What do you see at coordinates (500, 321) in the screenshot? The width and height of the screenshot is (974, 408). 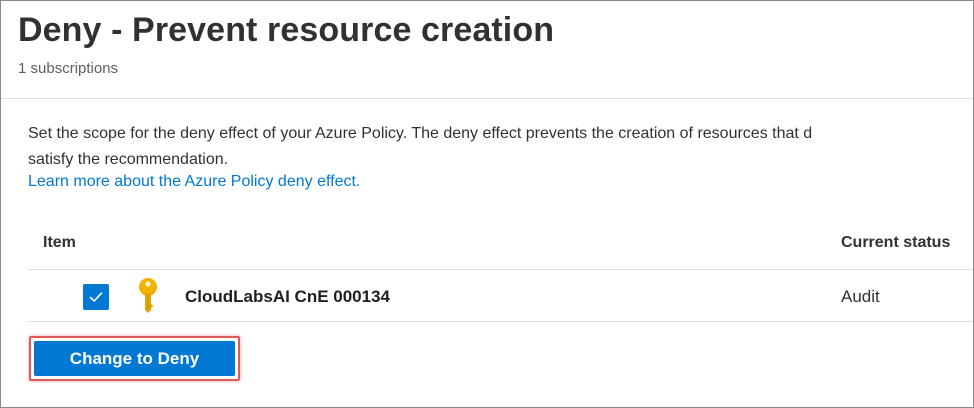 I see `row-divider` at bounding box center [500, 321].